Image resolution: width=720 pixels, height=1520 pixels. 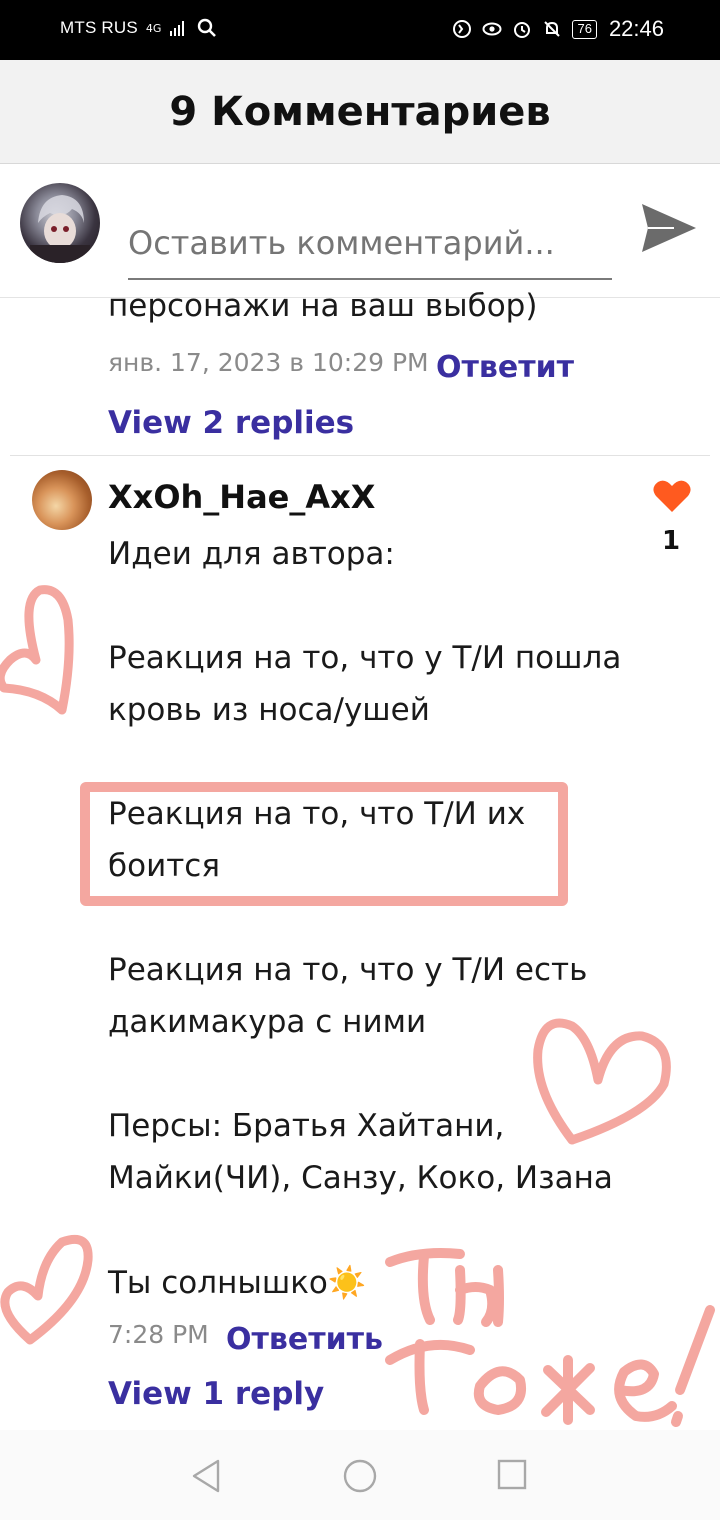 I want to click on comment-divider, so click(x=360, y=455).